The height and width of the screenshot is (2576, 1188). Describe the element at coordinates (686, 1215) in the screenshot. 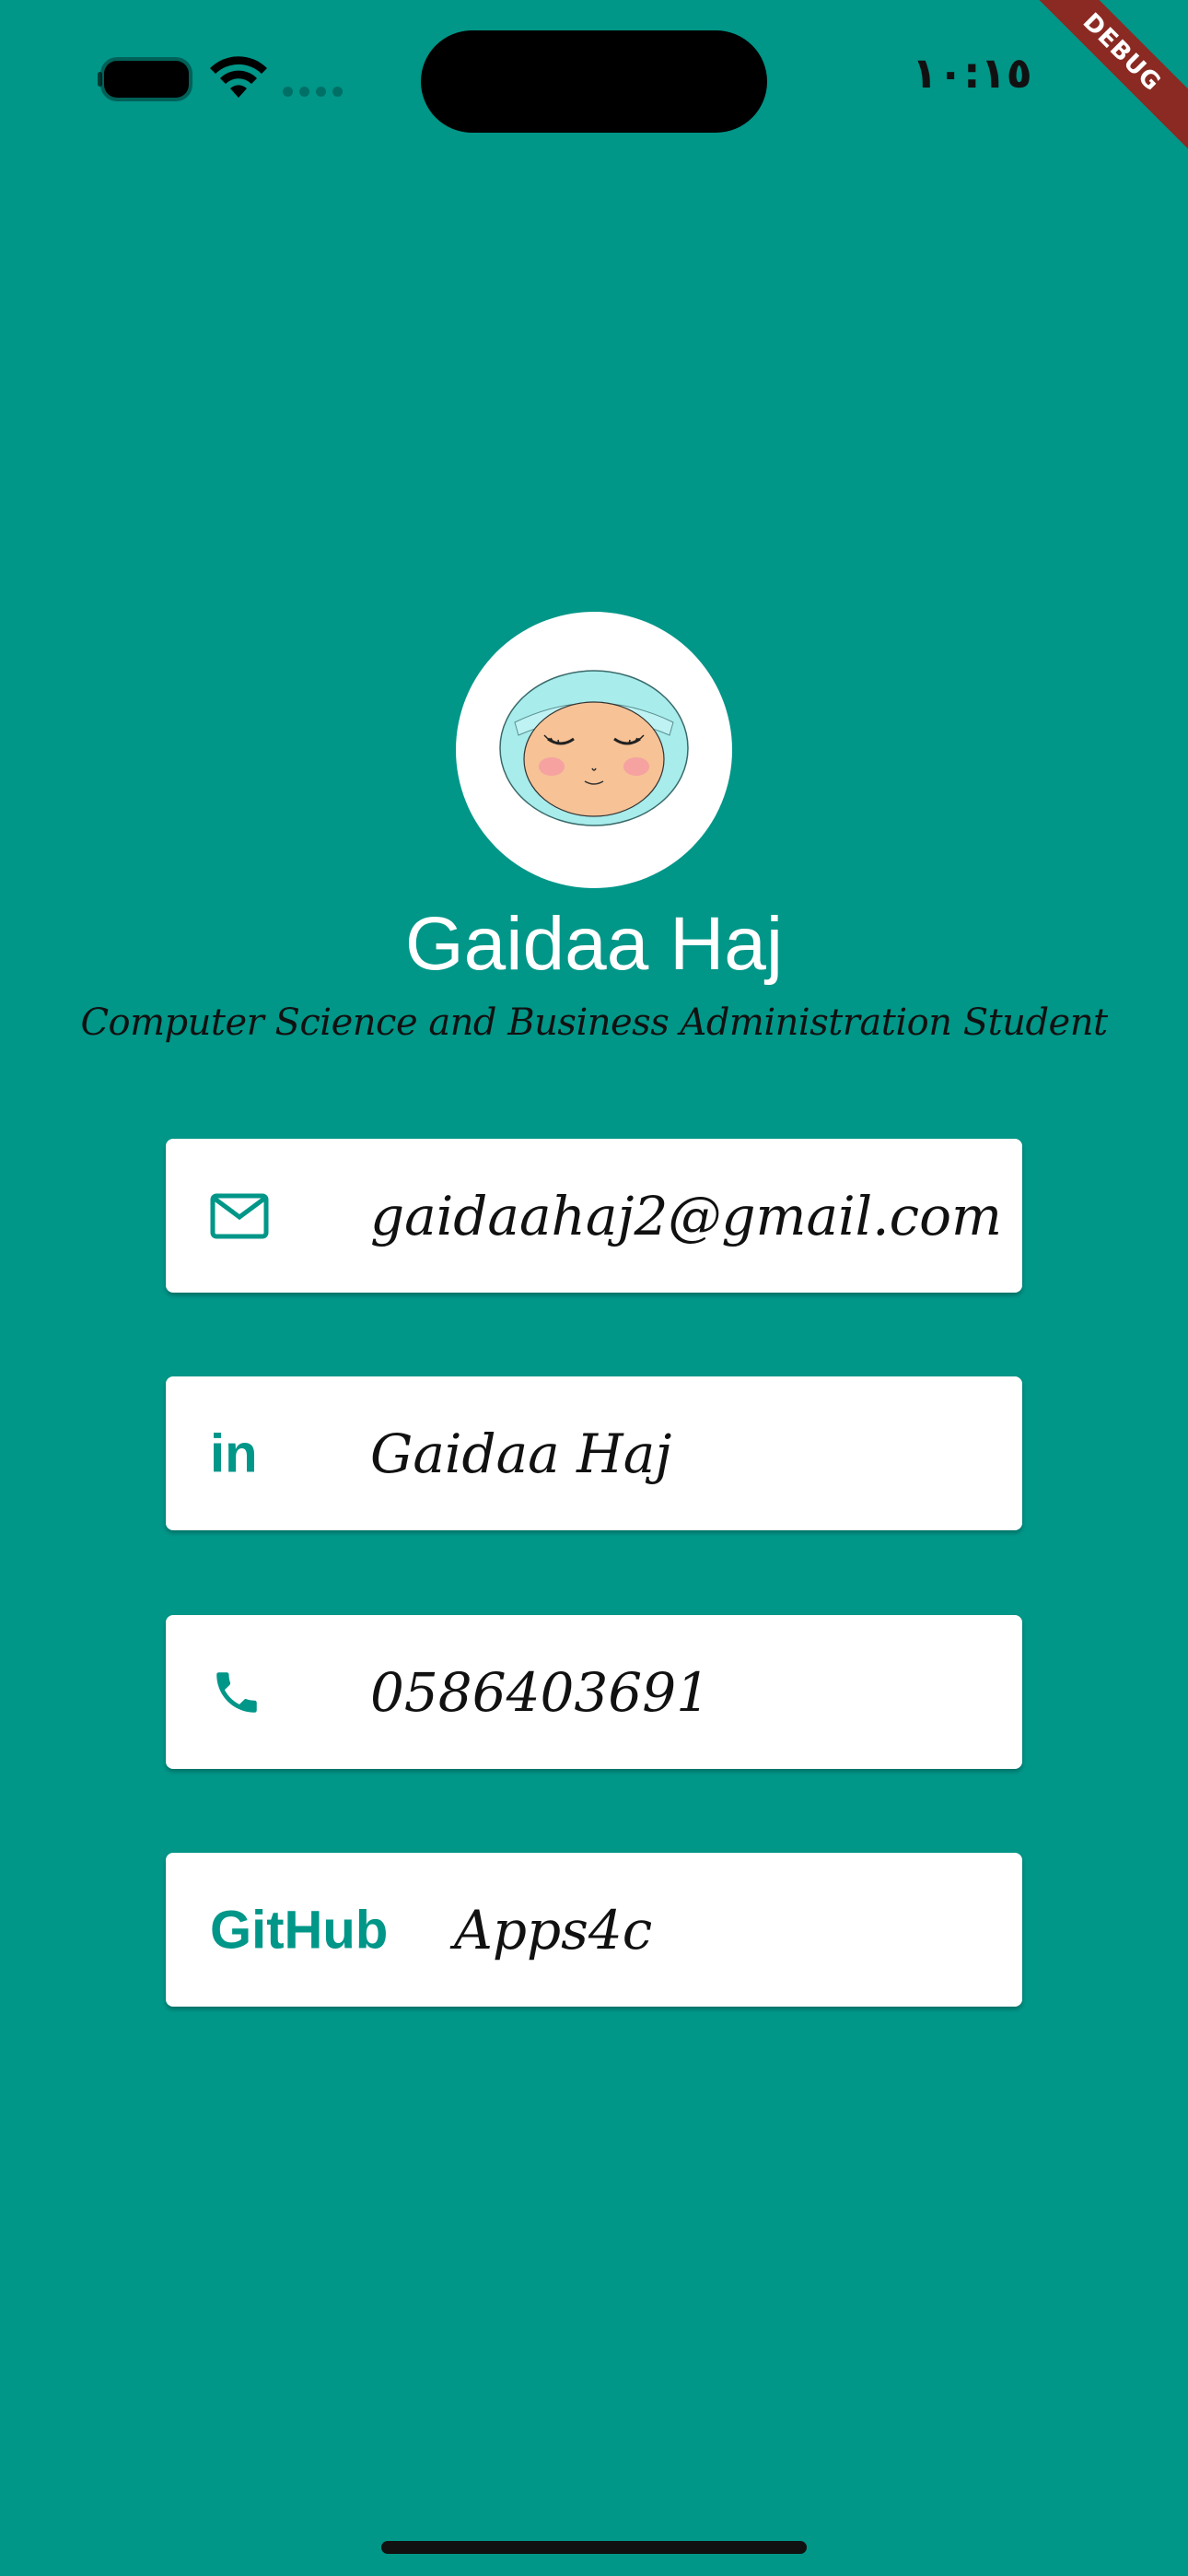

I see `email-text: gaidaahaj2@gmail.com` at that location.